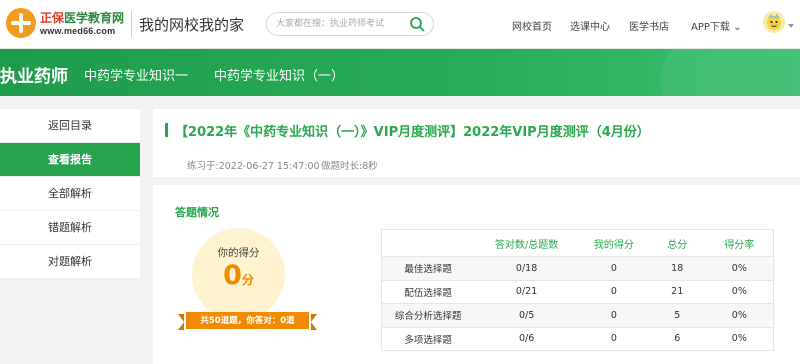  What do you see at coordinates (131, 24) in the screenshot?
I see `header-divider` at bounding box center [131, 24].